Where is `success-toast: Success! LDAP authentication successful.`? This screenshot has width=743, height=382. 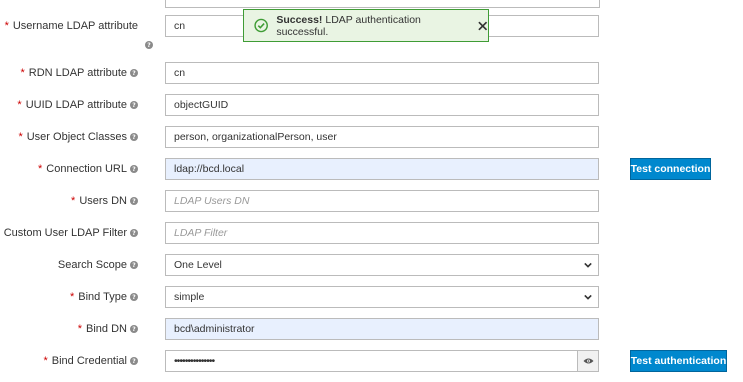
success-toast: Success! LDAP authentication successful. is located at coordinates (366, 25).